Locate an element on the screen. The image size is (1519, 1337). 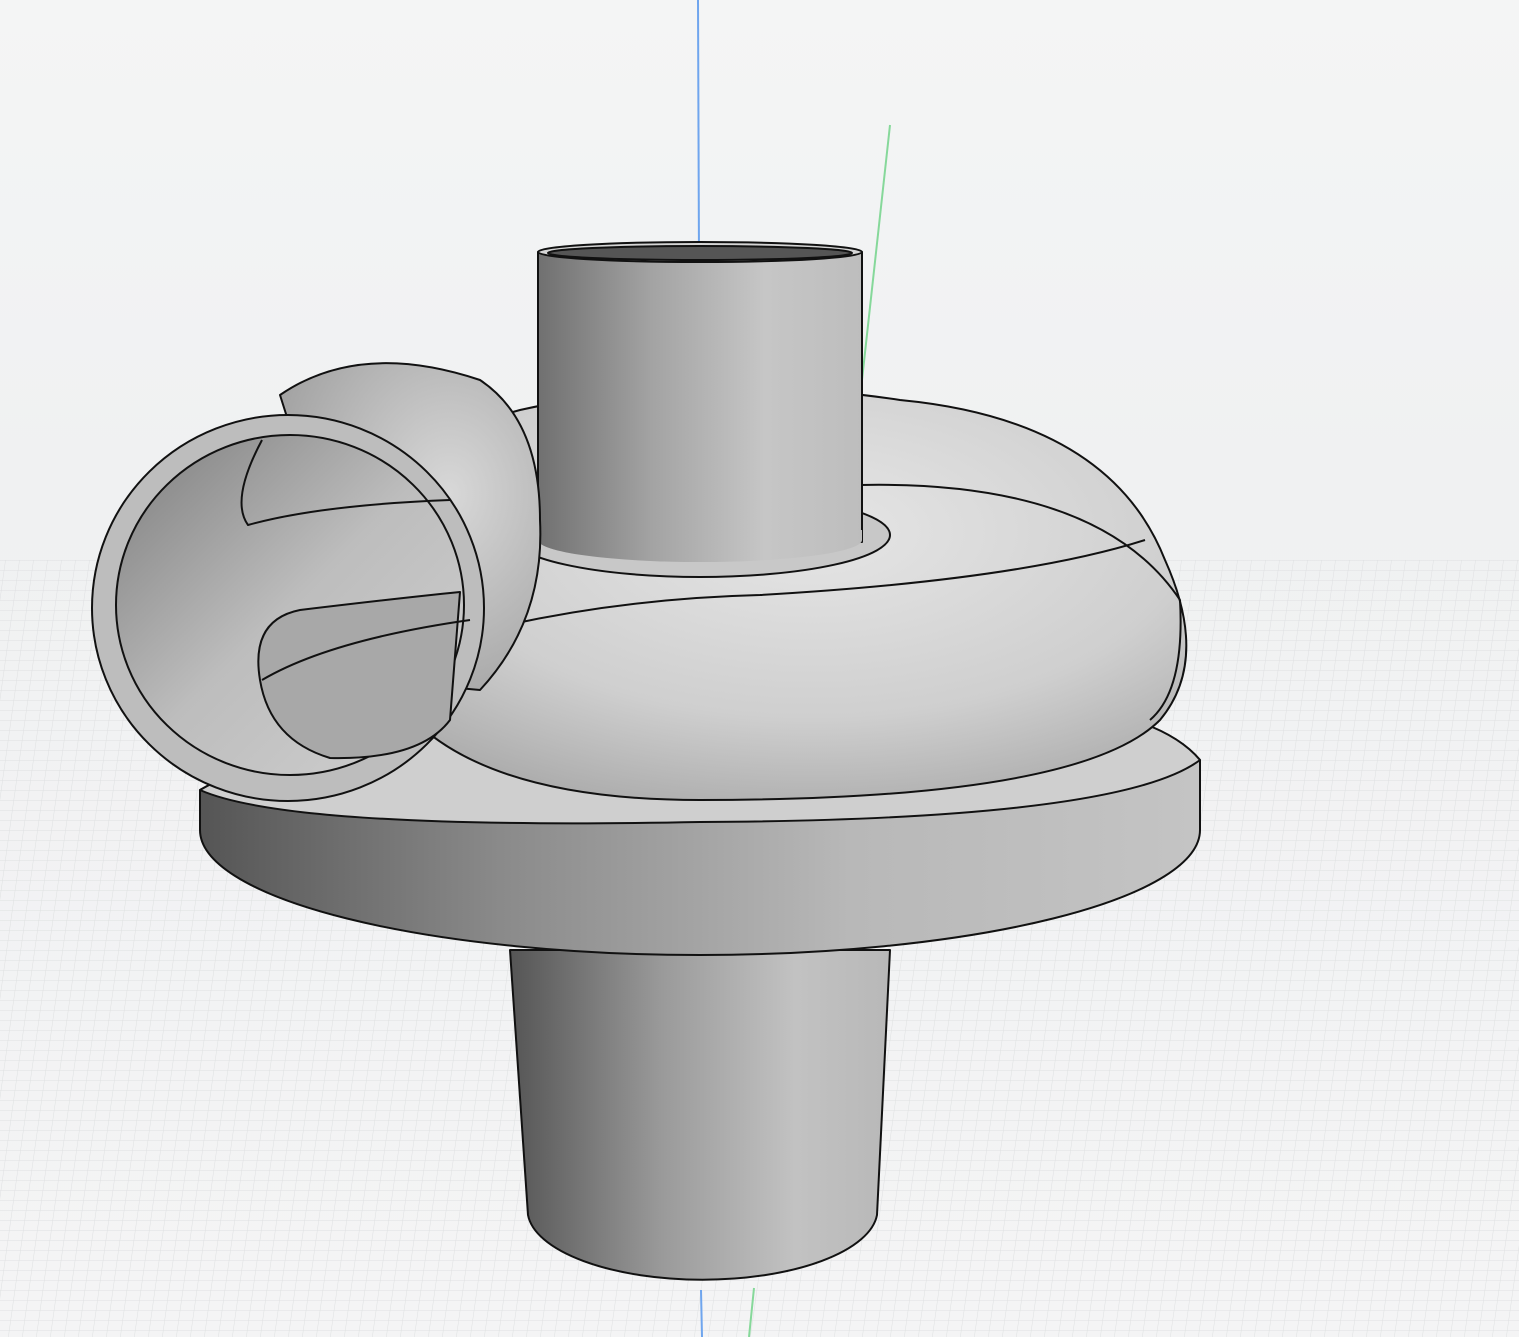
z-axis-line-lower is located at coordinates (701, 1313).